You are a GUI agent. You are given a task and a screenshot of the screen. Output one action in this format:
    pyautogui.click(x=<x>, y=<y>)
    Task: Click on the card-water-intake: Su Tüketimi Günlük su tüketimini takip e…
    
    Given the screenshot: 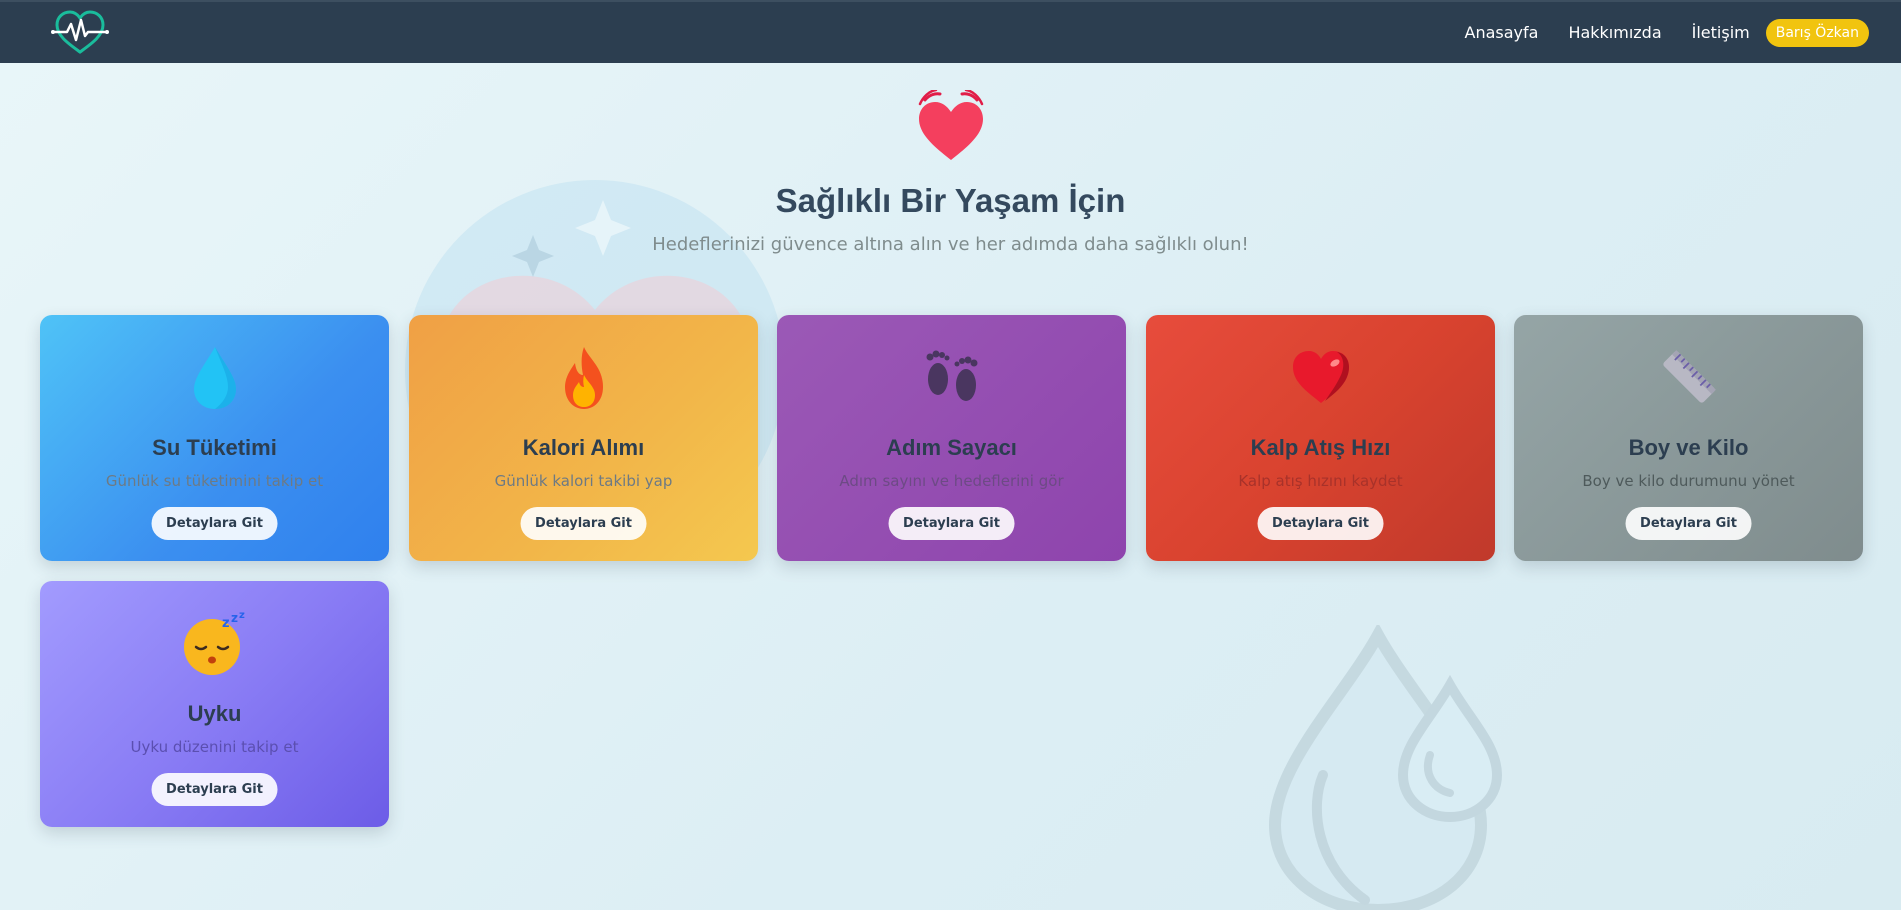 What is the action you would take?
    pyautogui.click(x=214, y=438)
    